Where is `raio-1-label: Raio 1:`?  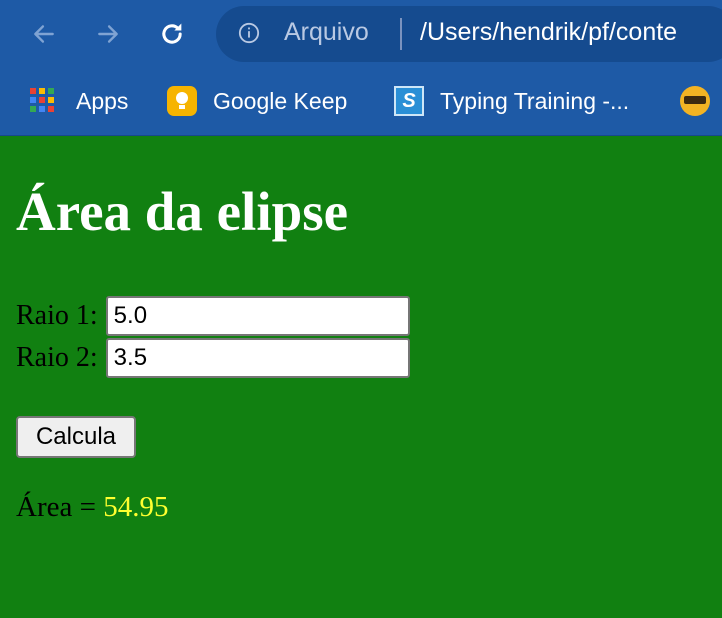
raio-1-label: Raio 1: is located at coordinates (57, 315).